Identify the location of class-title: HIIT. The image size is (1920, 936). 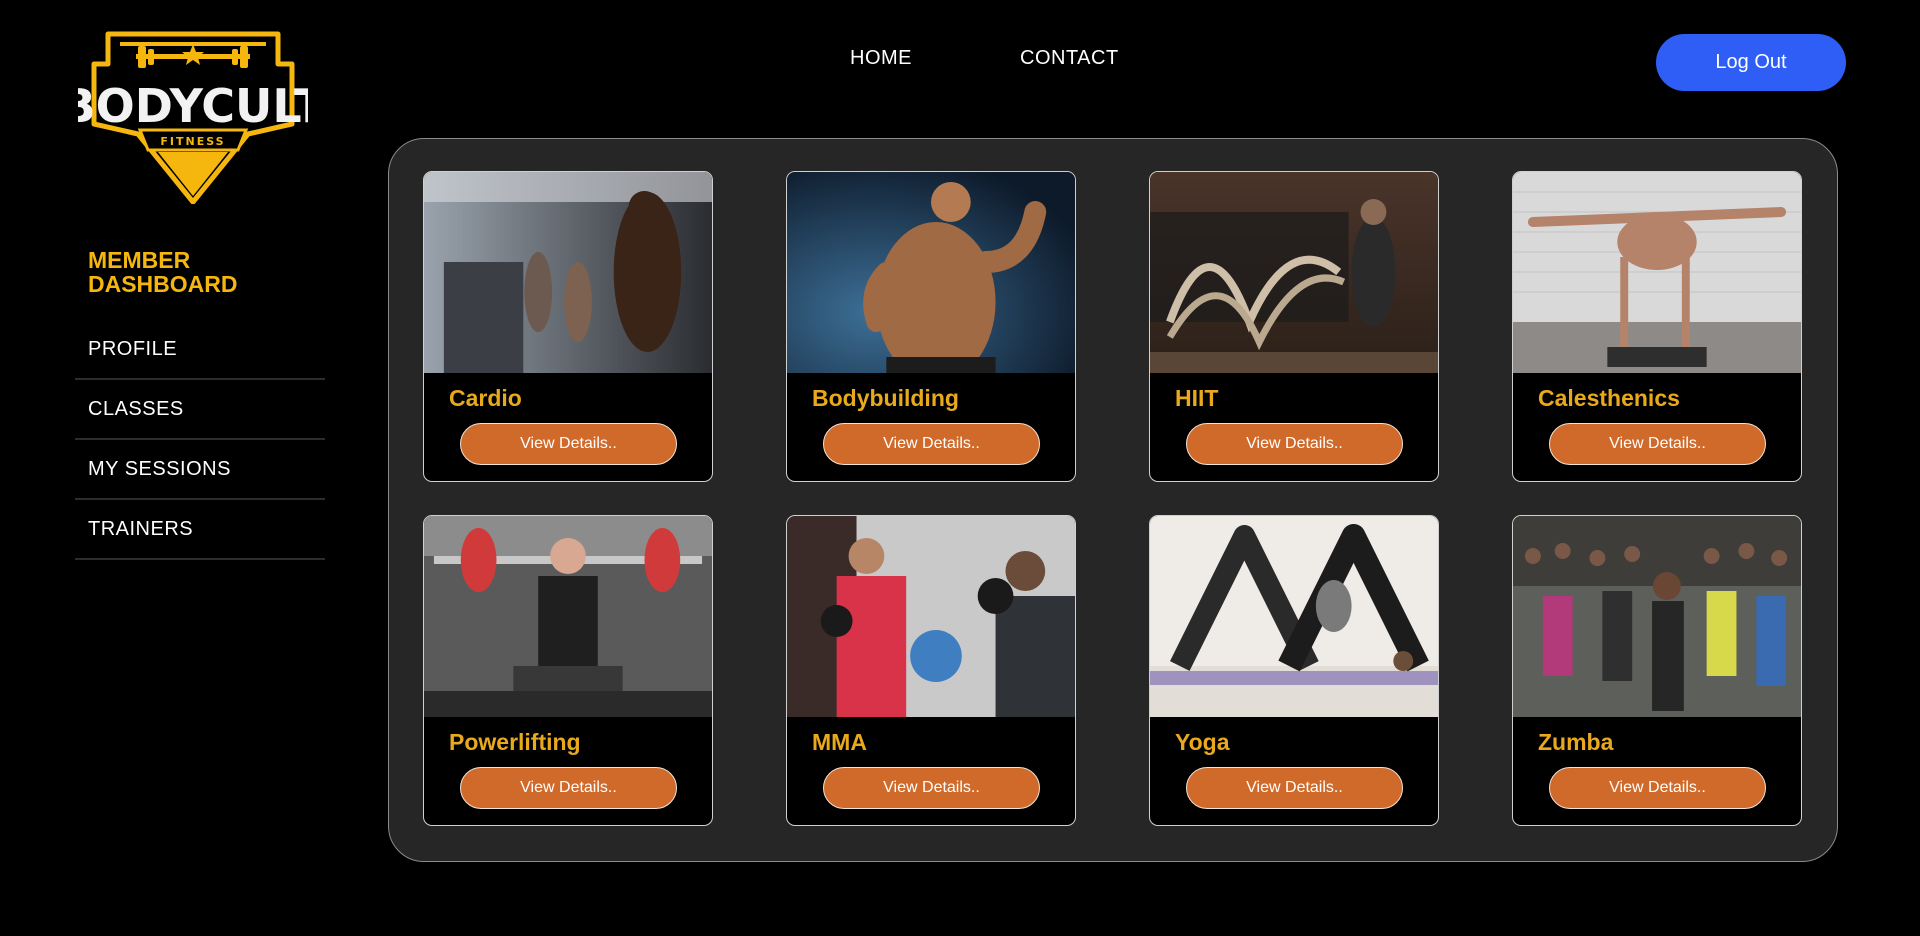
(1197, 398).